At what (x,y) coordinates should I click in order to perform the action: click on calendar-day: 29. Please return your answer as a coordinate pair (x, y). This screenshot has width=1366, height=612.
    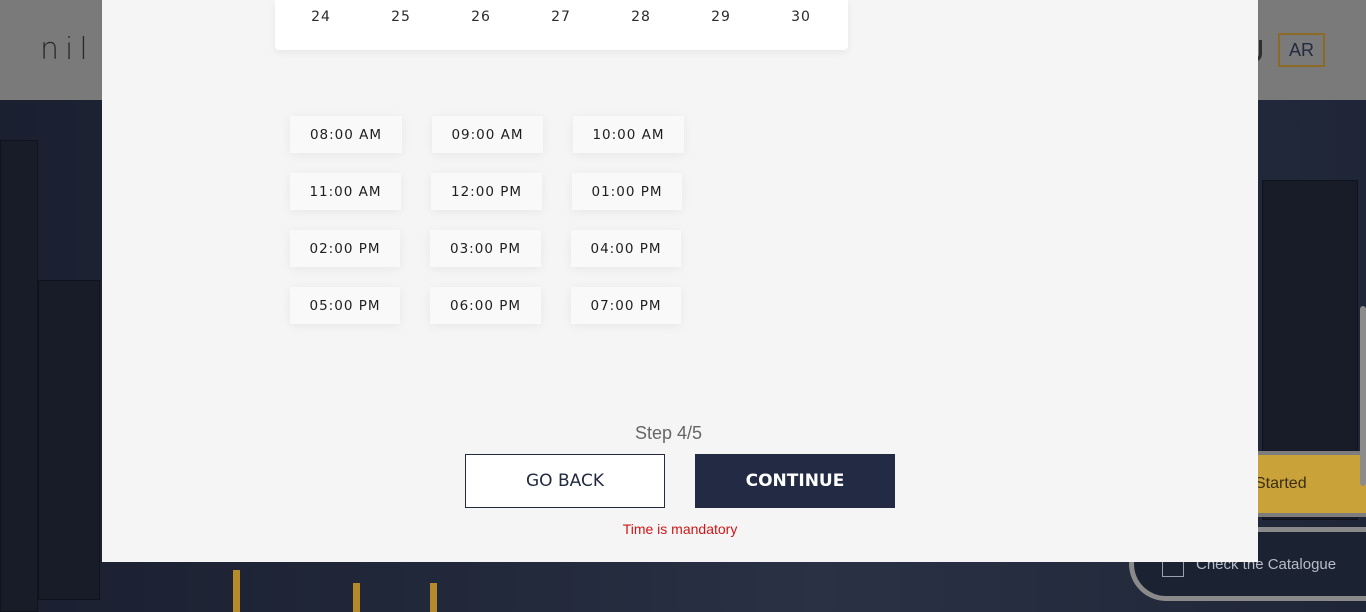
    Looking at the image, I should click on (721, 17).